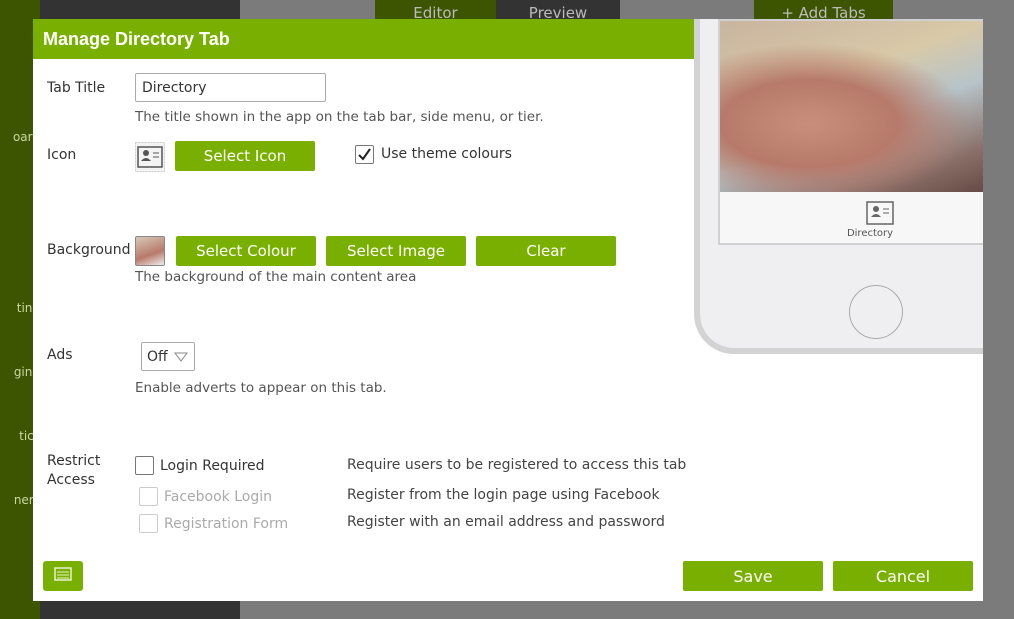  What do you see at coordinates (230, 87) in the screenshot?
I see `tab-title-input` at bounding box center [230, 87].